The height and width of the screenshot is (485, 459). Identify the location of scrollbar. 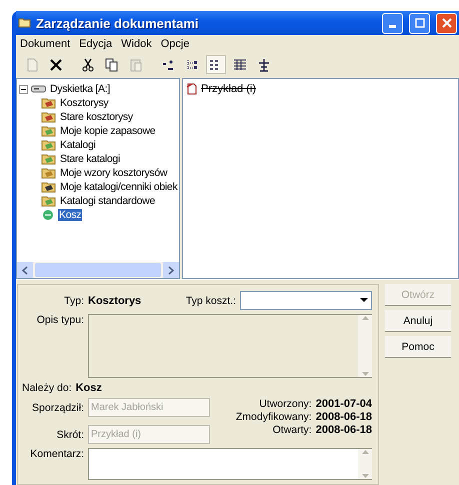
(98, 270).